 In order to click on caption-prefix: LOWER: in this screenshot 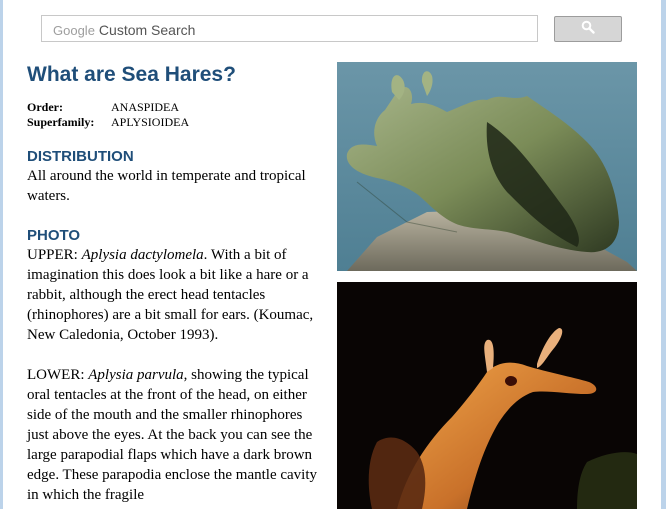, I will do `click(58, 375)`.